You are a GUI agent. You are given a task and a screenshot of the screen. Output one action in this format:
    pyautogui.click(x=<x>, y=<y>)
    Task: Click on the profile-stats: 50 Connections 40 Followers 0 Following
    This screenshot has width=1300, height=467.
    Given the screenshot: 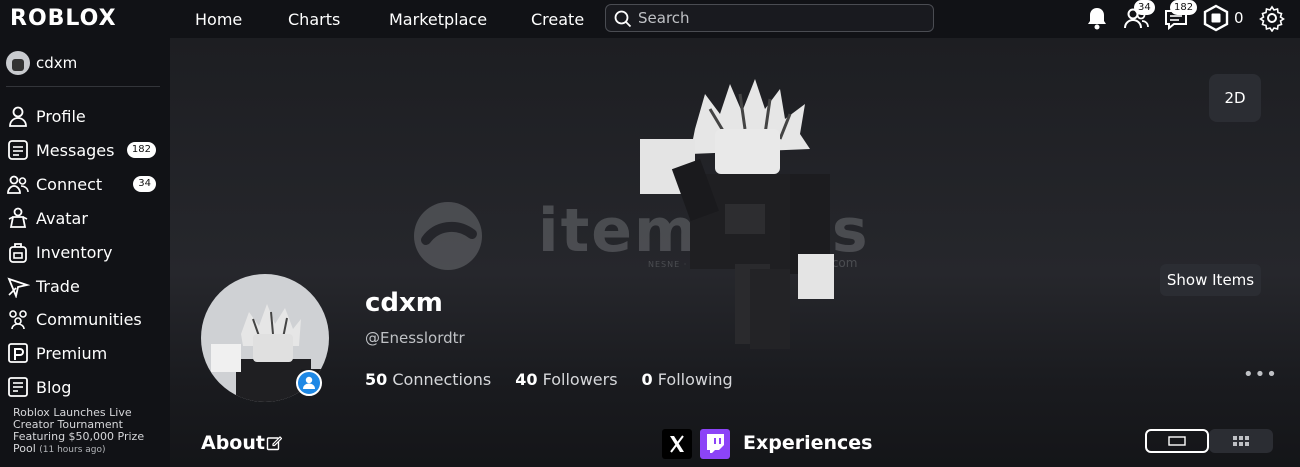 What is the action you would take?
    pyautogui.click(x=549, y=379)
    